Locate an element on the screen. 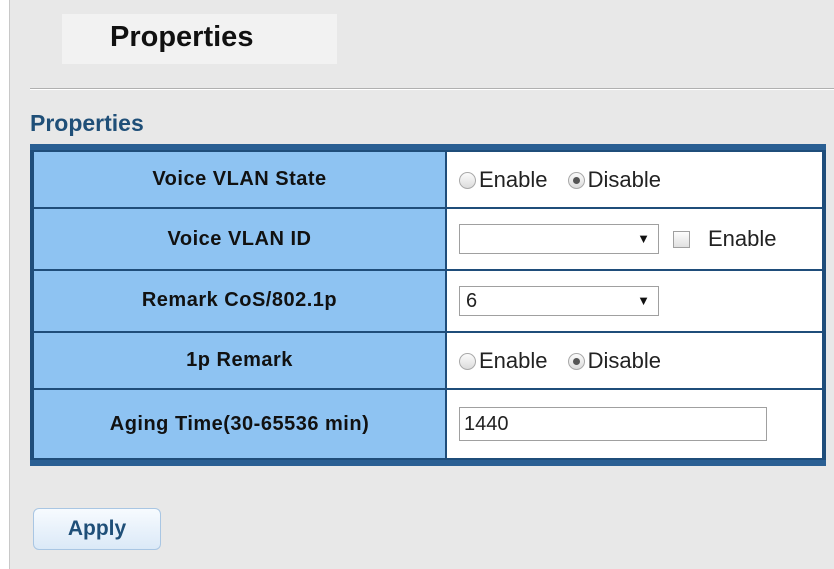 This screenshot has width=834, height=569. aging-time-input: 1440 is located at coordinates (613, 424).